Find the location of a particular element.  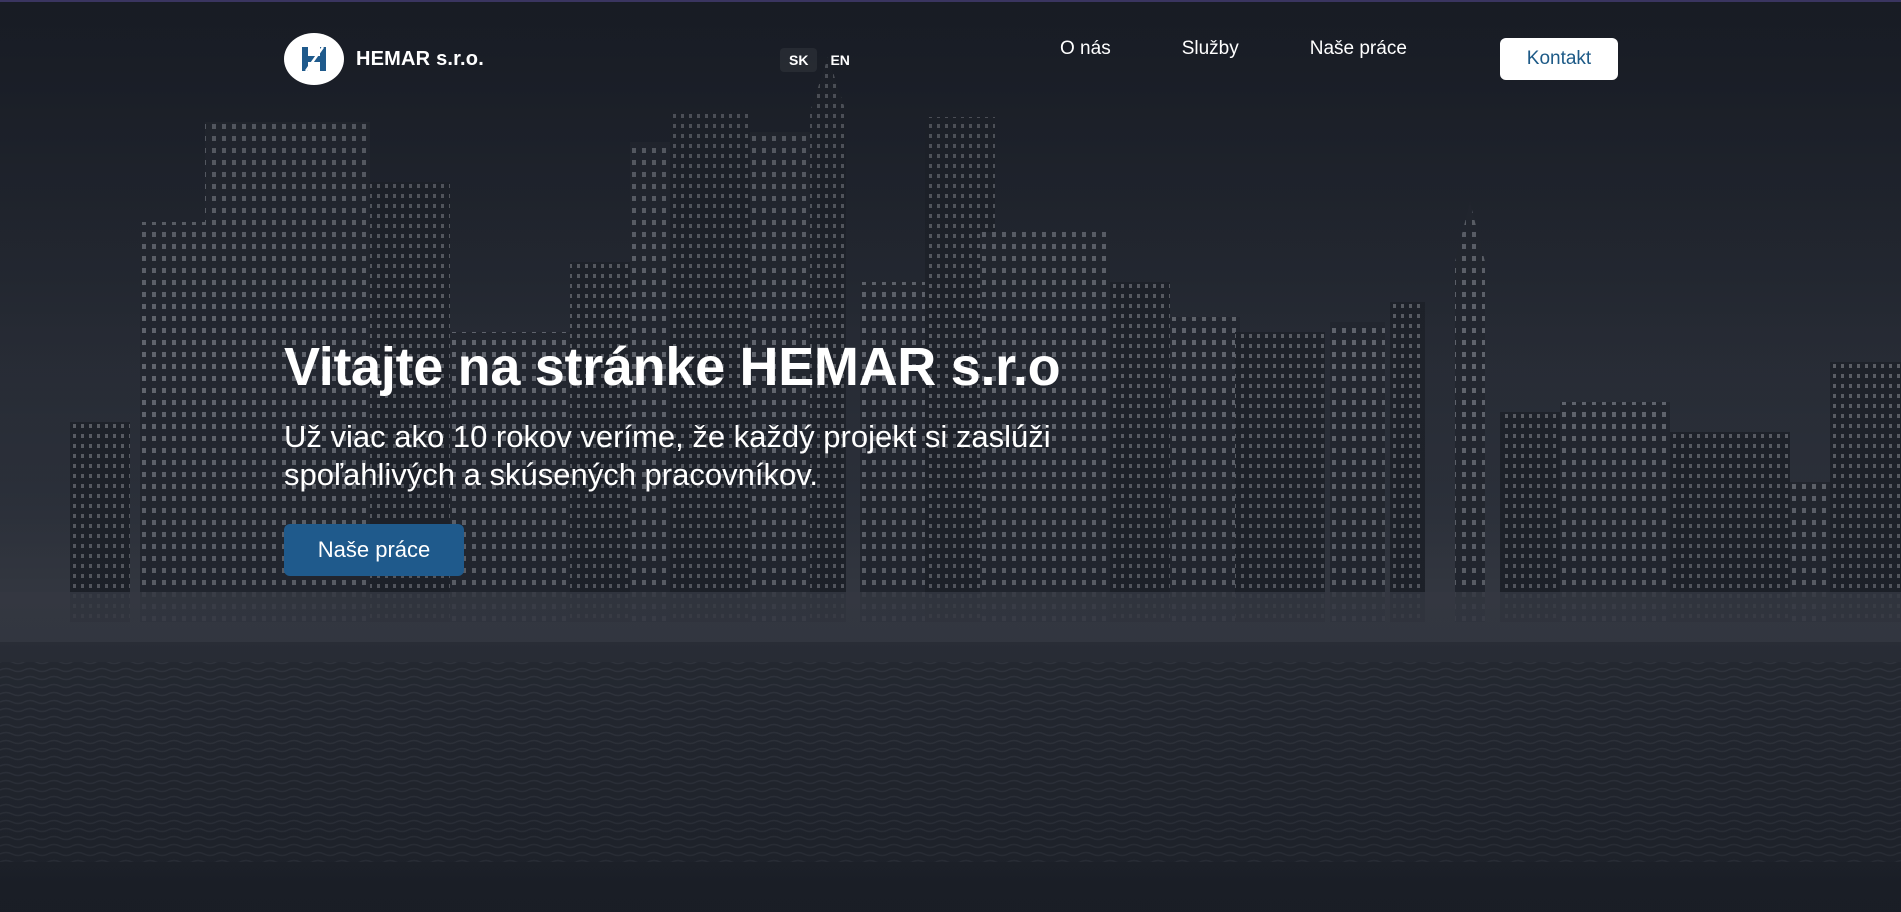

logo-text: HEMAR s.r.o. is located at coordinates (420, 58).